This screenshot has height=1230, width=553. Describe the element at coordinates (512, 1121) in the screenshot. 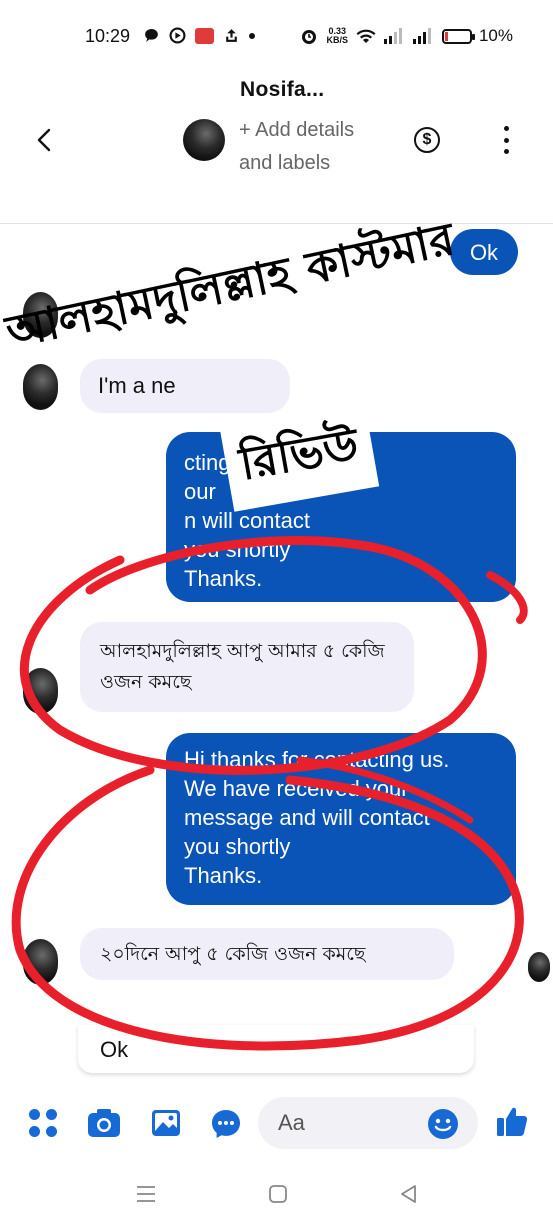

I see `thumbs-up-icon` at that location.